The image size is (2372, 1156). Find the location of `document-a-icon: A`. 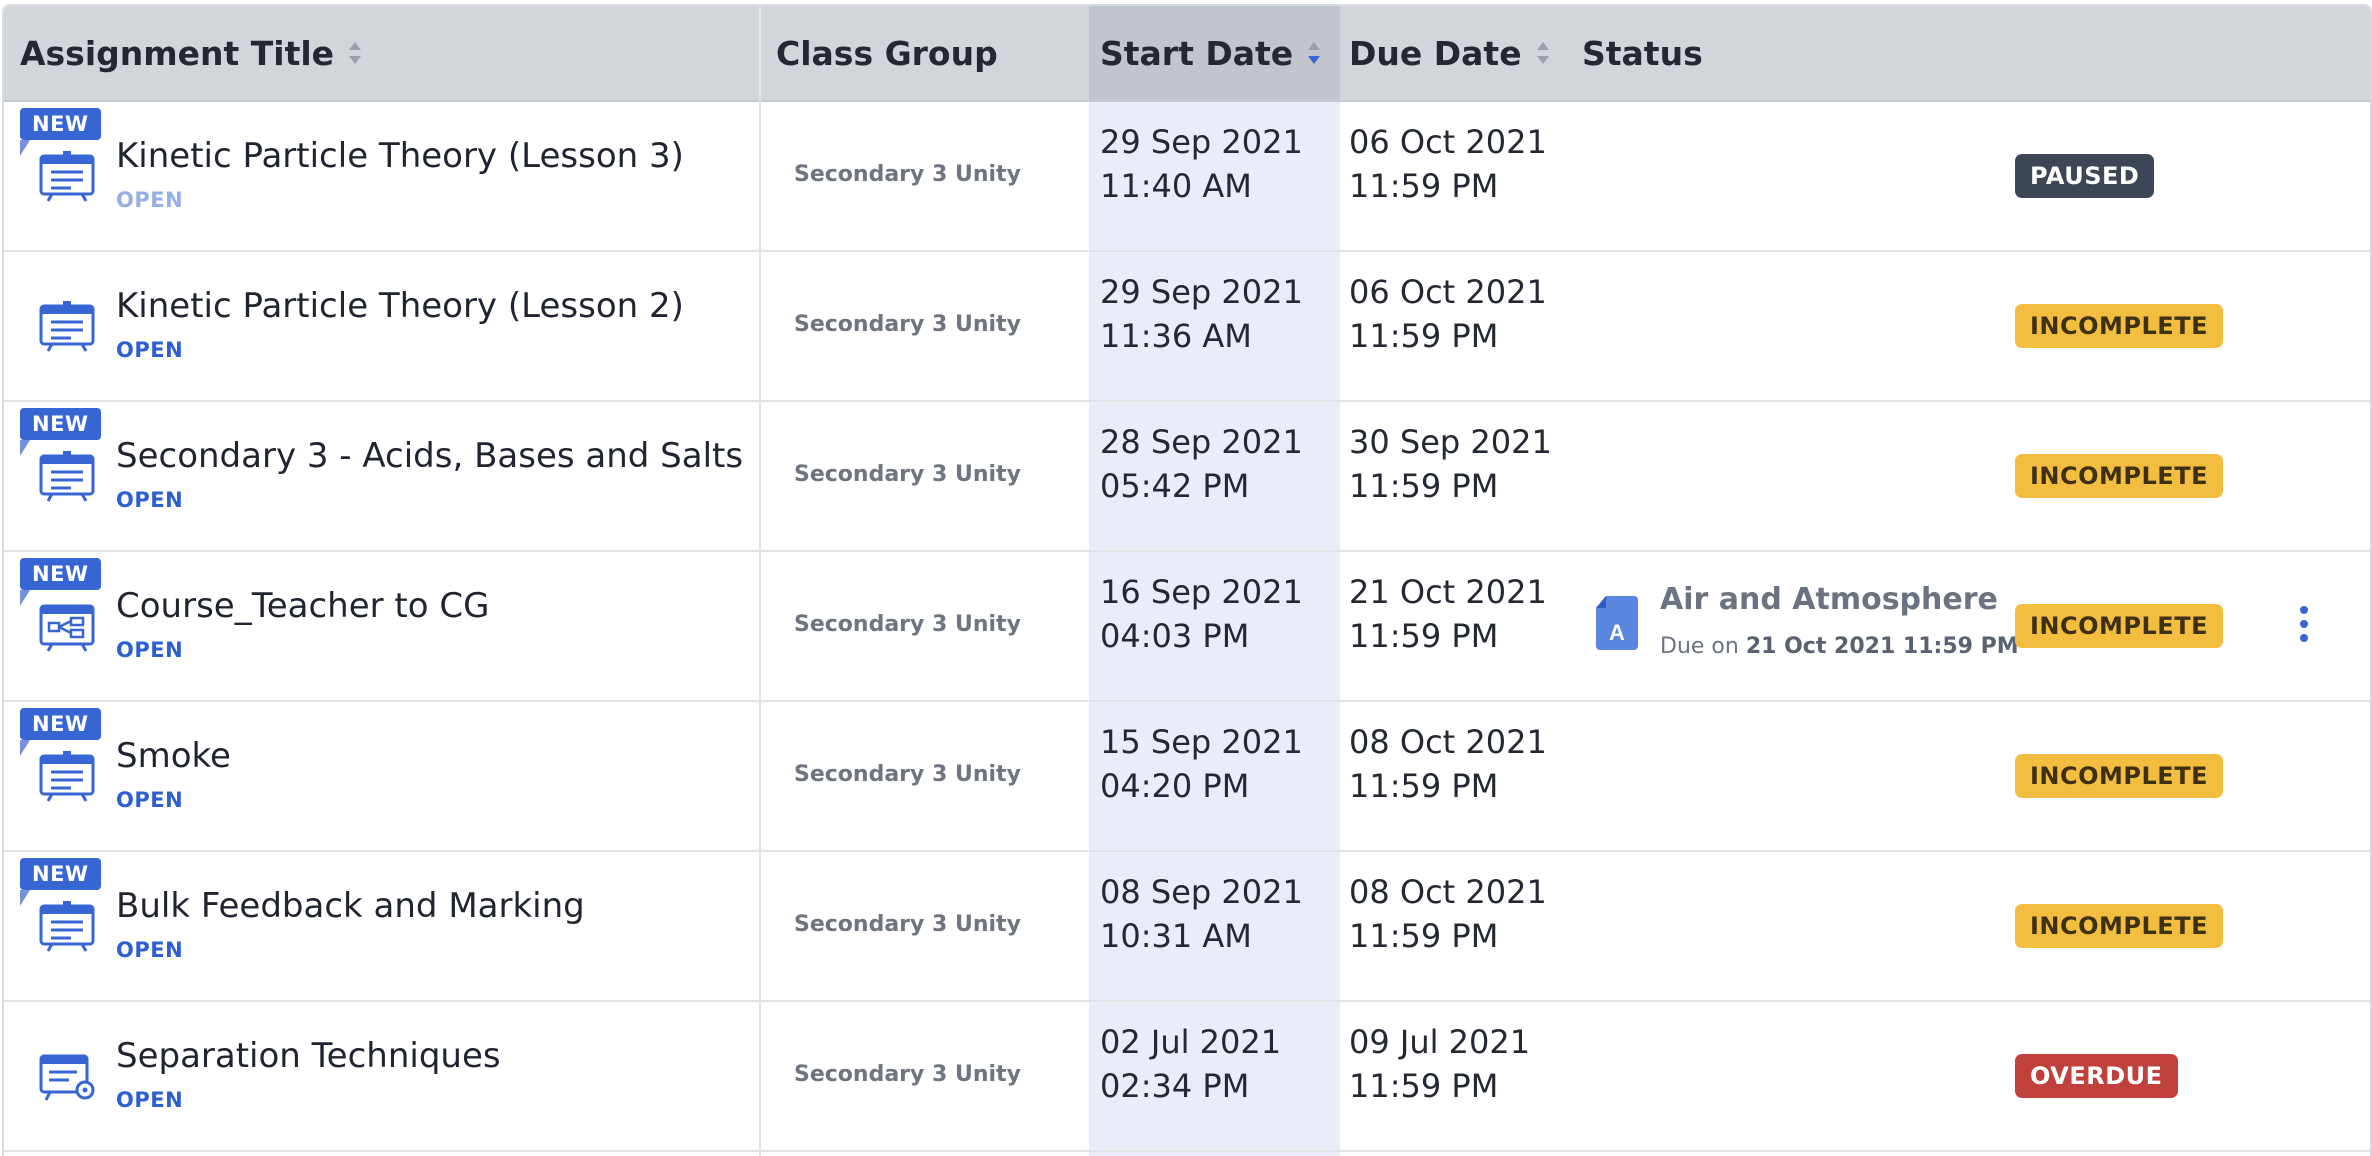

document-a-icon: A is located at coordinates (1617, 623).